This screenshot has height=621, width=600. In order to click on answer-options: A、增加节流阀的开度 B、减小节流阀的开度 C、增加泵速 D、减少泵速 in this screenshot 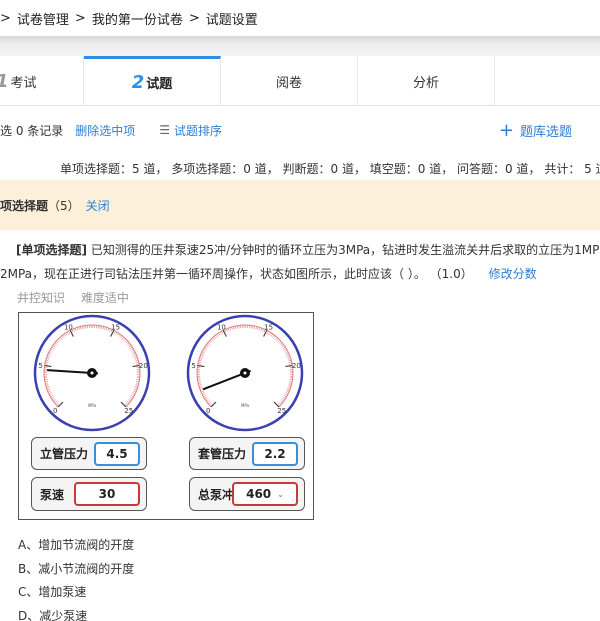, I will do `click(76, 577)`.